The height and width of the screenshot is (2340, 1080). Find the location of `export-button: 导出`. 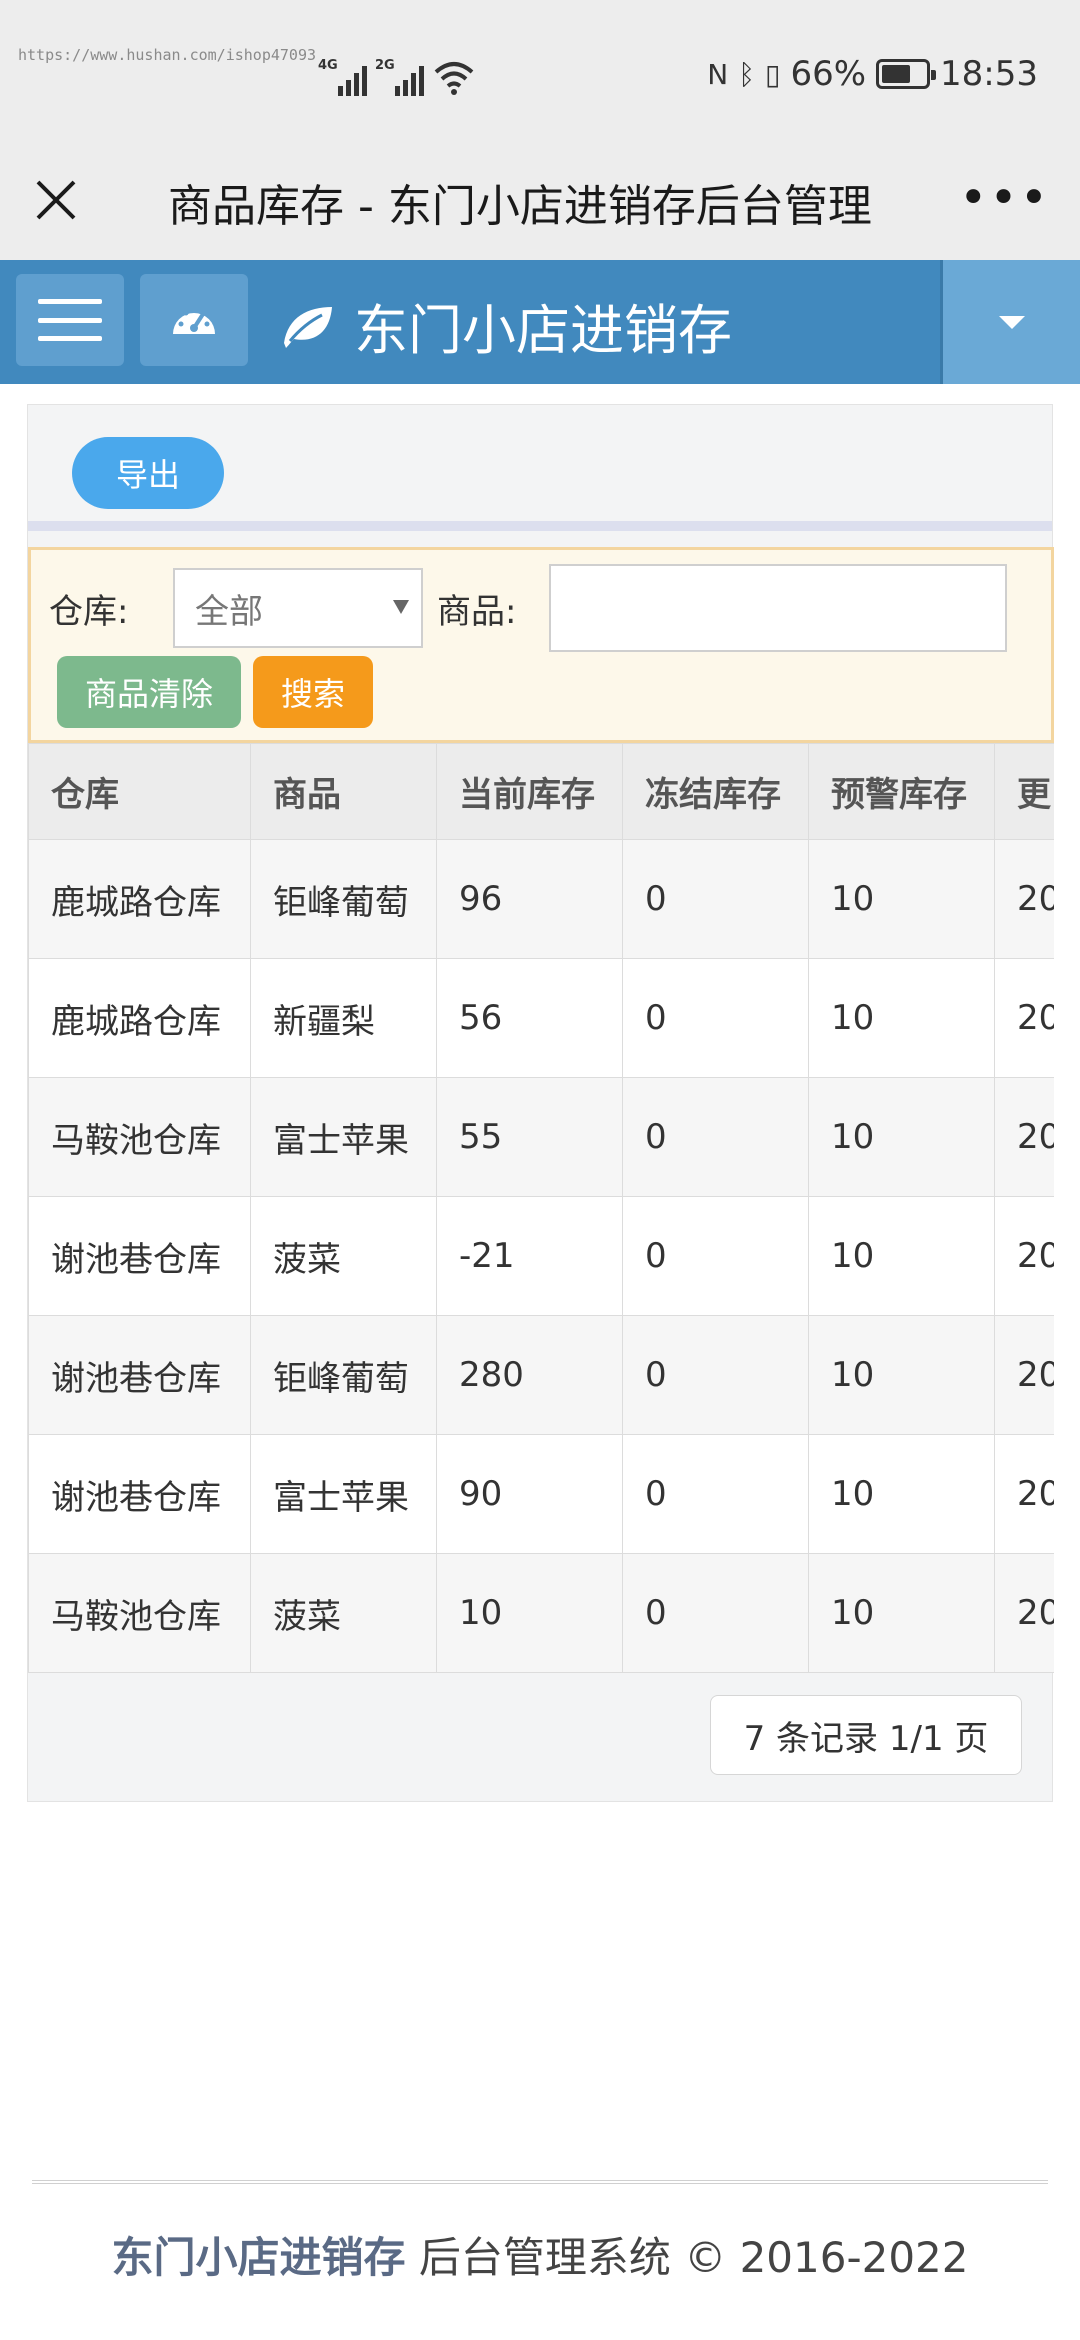

export-button: 导出 is located at coordinates (148, 473).